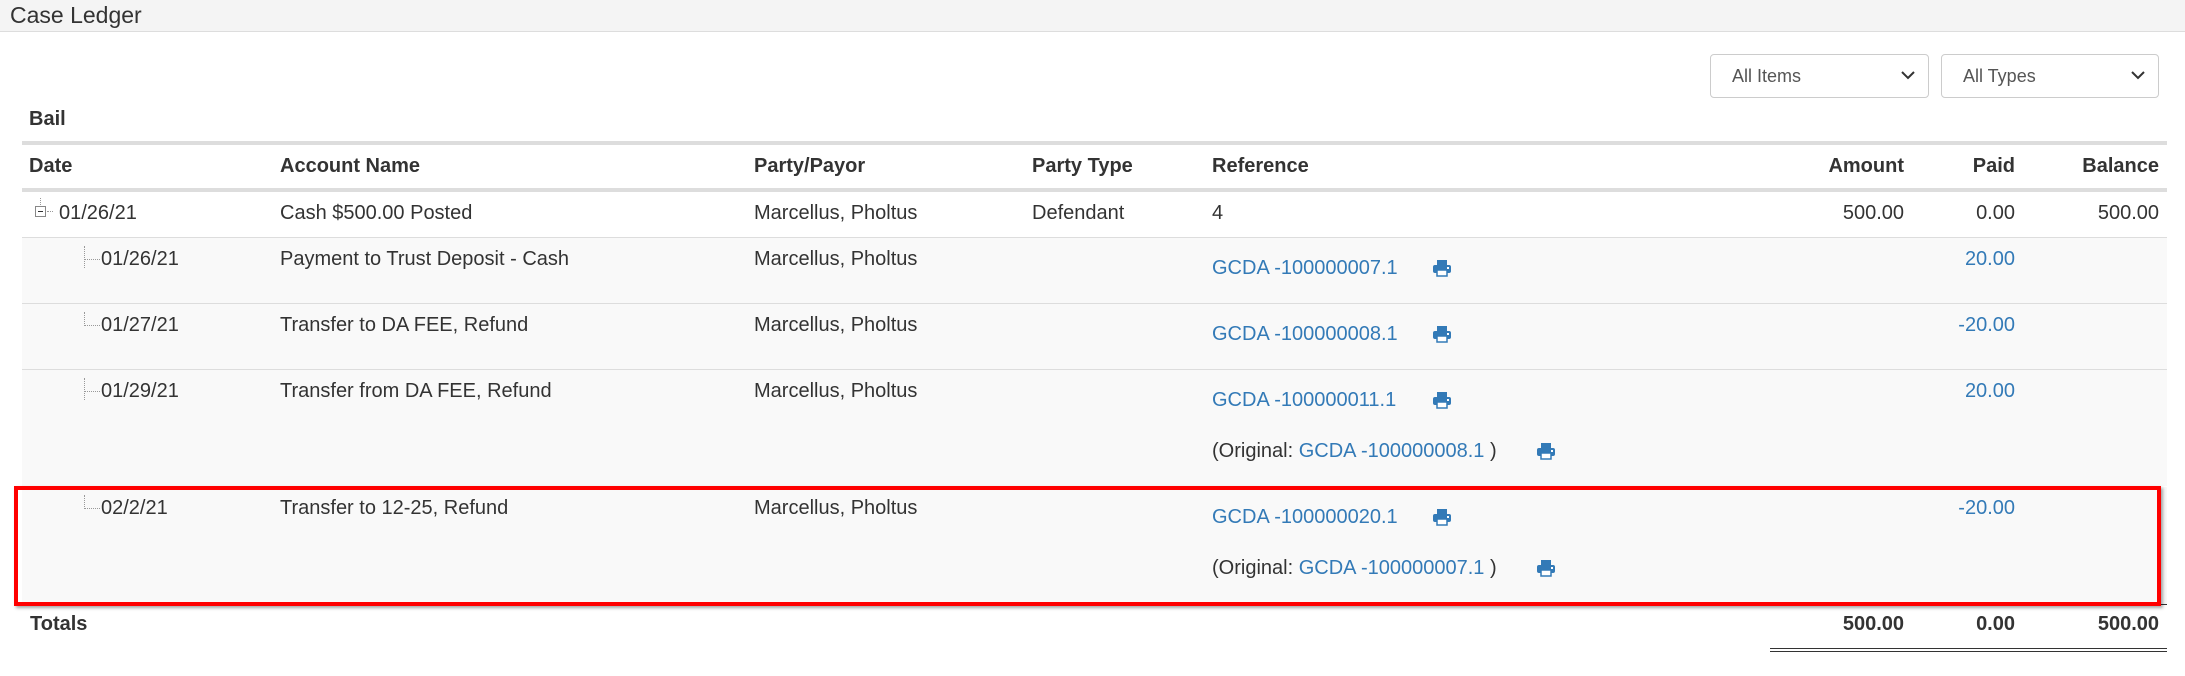 This screenshot has height=676, width=2185. I want to click on section-divider, so click(1094, 143).